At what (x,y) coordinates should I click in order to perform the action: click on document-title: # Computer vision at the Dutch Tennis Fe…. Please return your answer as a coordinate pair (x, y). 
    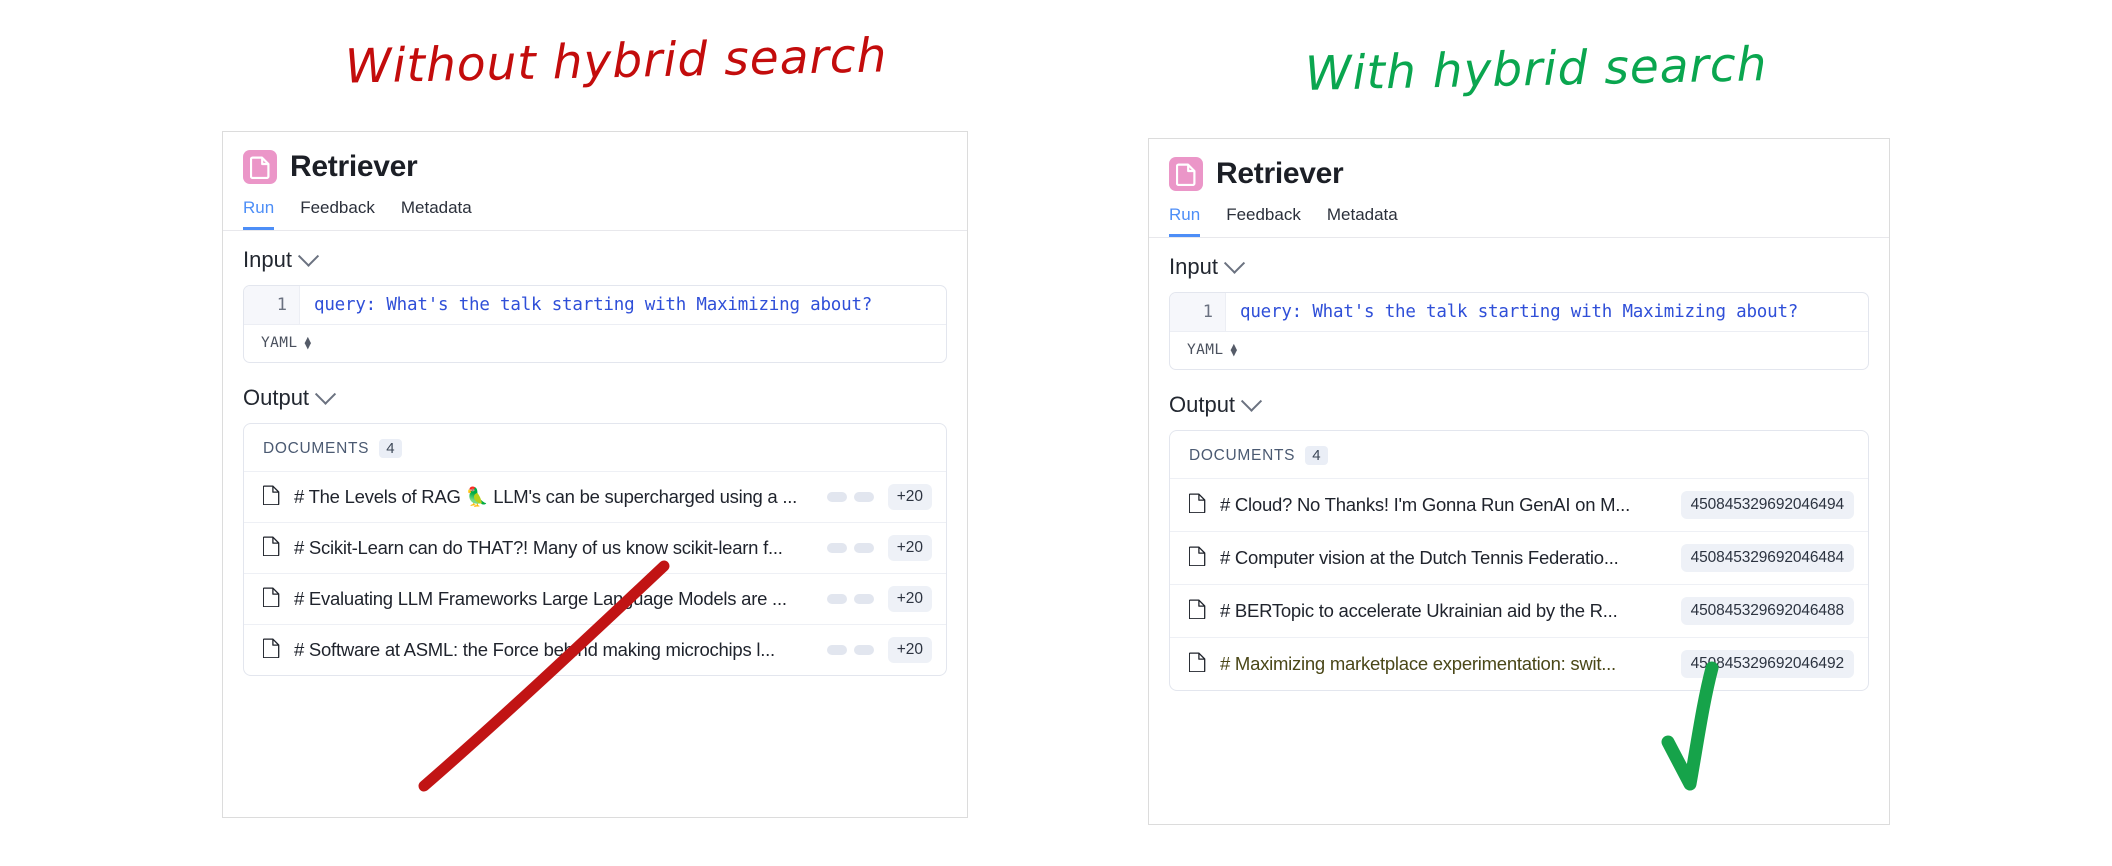
    Looking at the image, I should click on (1419, 557).